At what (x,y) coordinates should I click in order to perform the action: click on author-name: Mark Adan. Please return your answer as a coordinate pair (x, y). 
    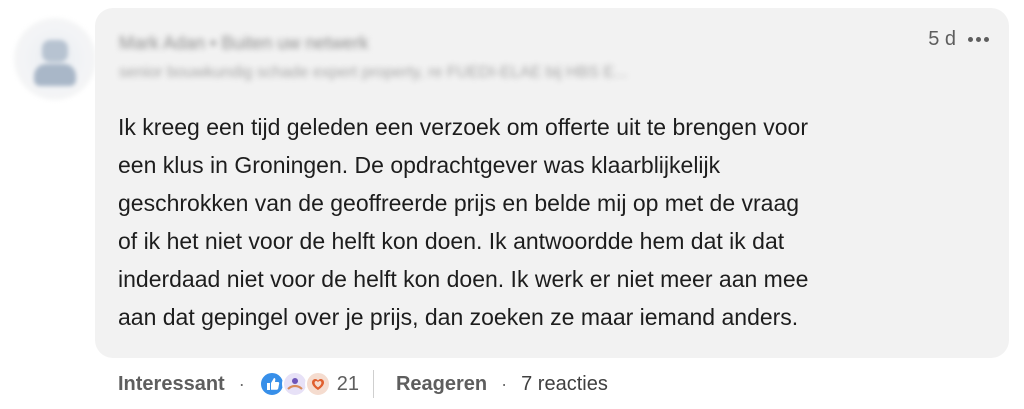
    Looking at the image, I should click on (162, 43).